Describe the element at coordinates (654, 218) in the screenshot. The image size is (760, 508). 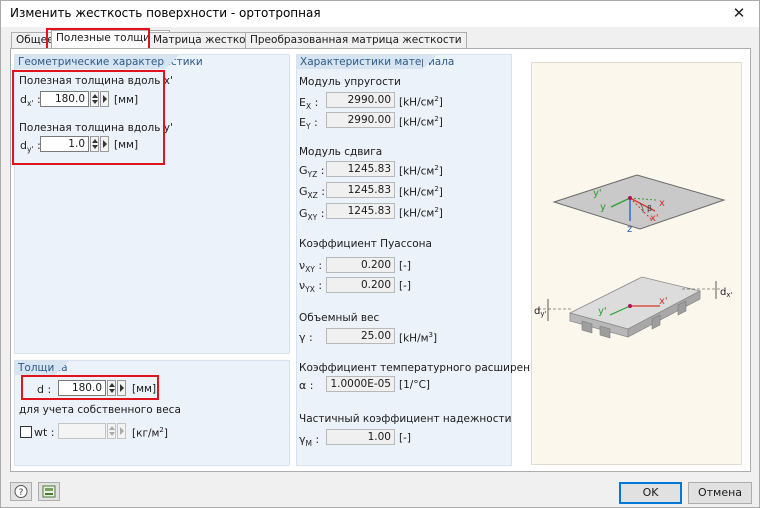
I see `top-x-prime-label: x'` at that location.